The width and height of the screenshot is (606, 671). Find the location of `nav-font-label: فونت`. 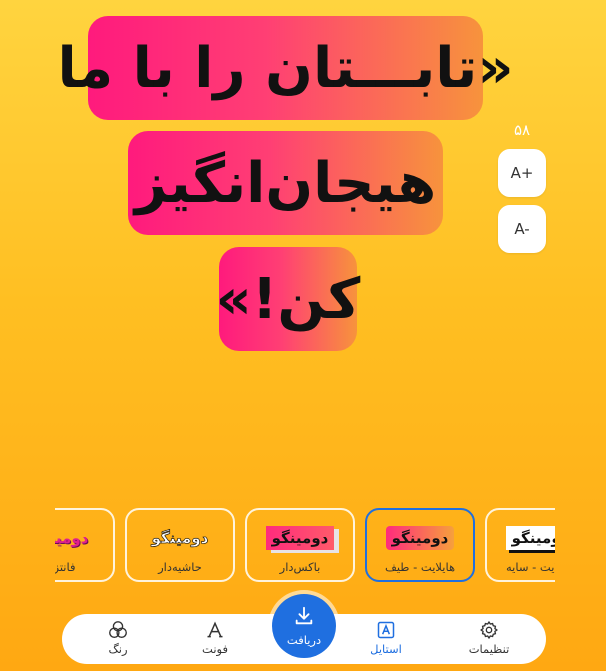

nav-font-label: فونت is located at coordinates (215, 649).